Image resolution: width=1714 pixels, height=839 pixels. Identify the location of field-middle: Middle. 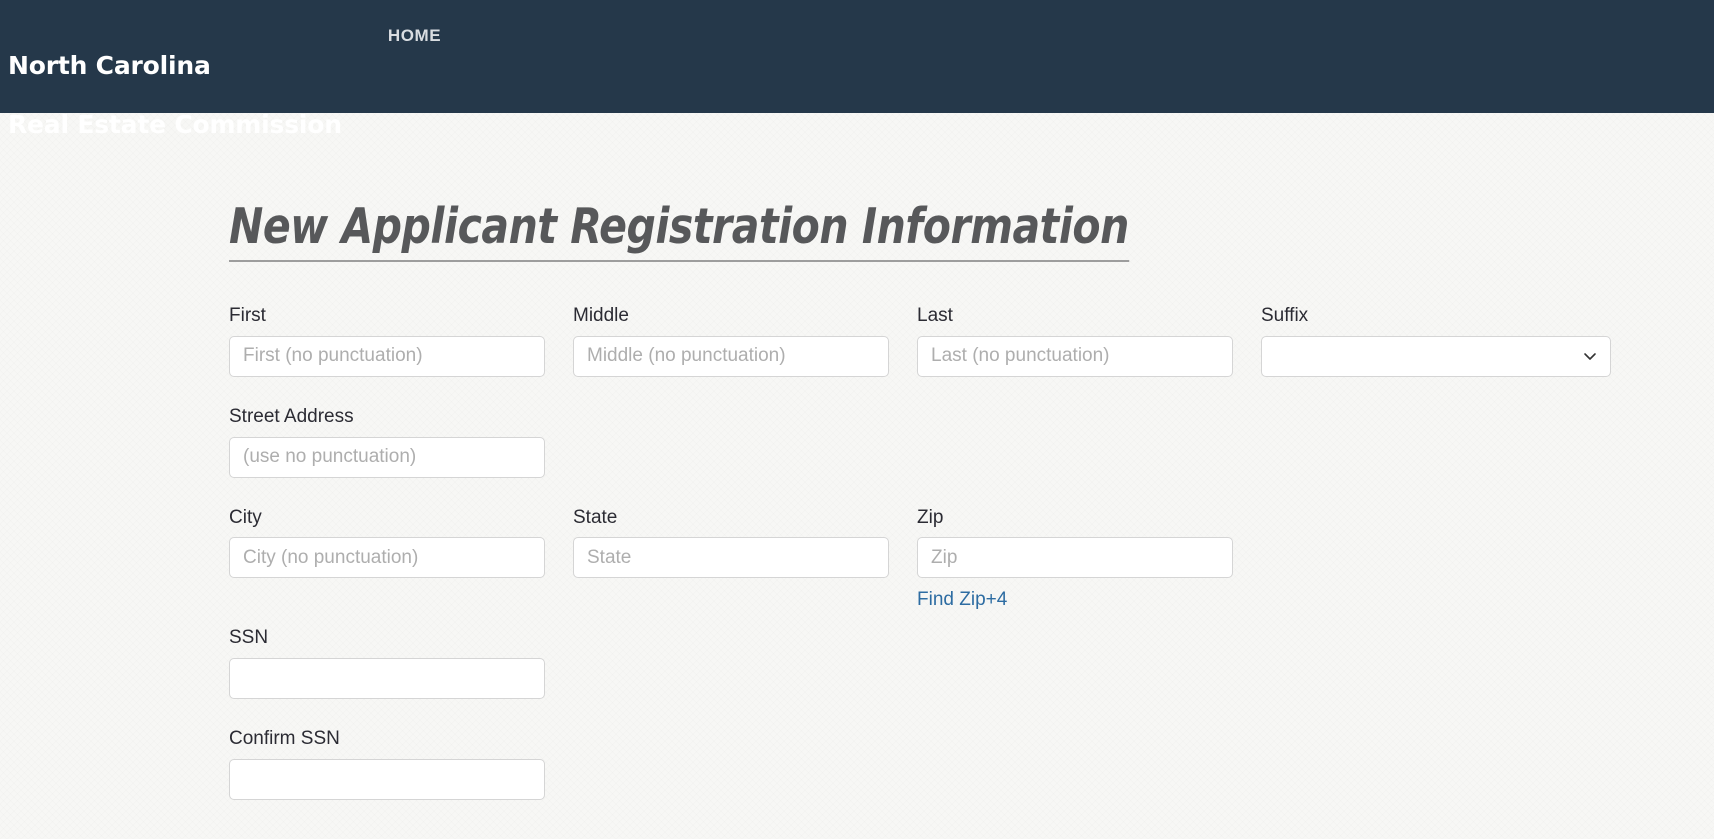
(731, 341).